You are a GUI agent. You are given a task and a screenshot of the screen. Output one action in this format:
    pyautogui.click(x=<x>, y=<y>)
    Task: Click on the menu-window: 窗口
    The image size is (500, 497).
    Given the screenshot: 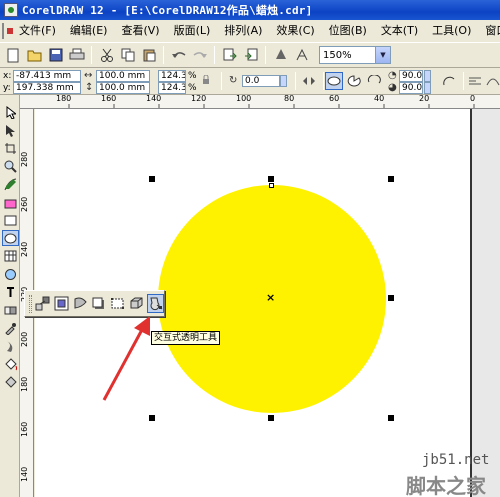 What is the action you would take?
    pyautogui.click(x=489, y=31)
    